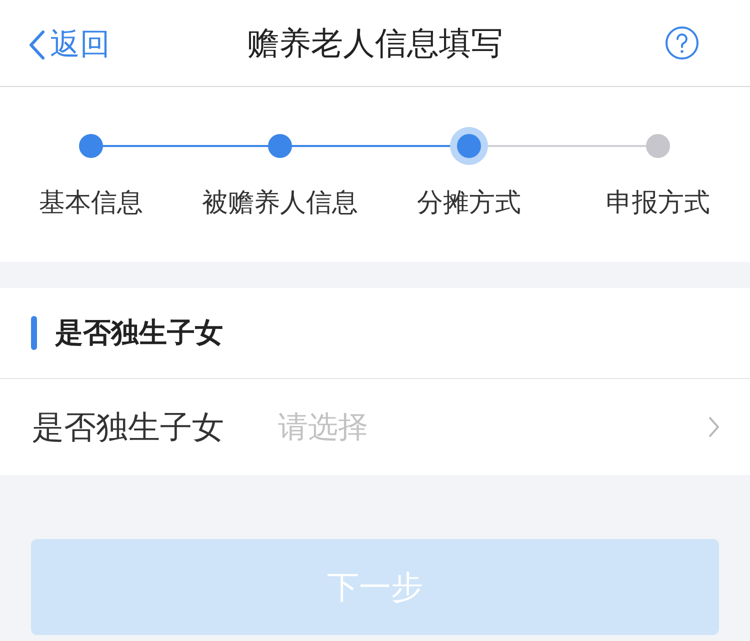 This screenshot has width=750, height=641. I want to click on chevron-right-icon, so click(714, 427).